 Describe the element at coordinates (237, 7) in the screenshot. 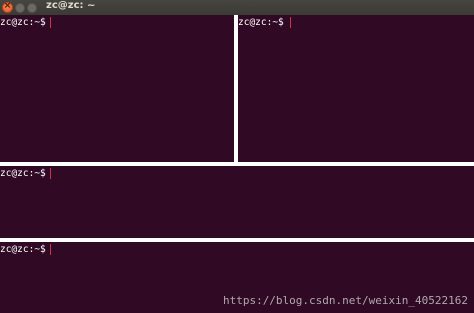

I see `window-titlebar: × zc@zc: ~` at that location.